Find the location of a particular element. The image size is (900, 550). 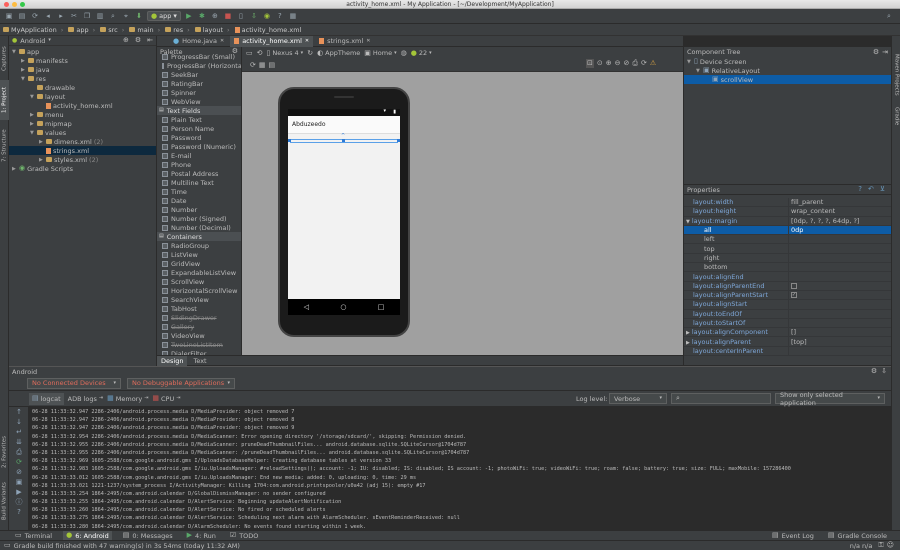

tab-gradle-console: ▤ Gradle Console is located at coordinates (857, 536).